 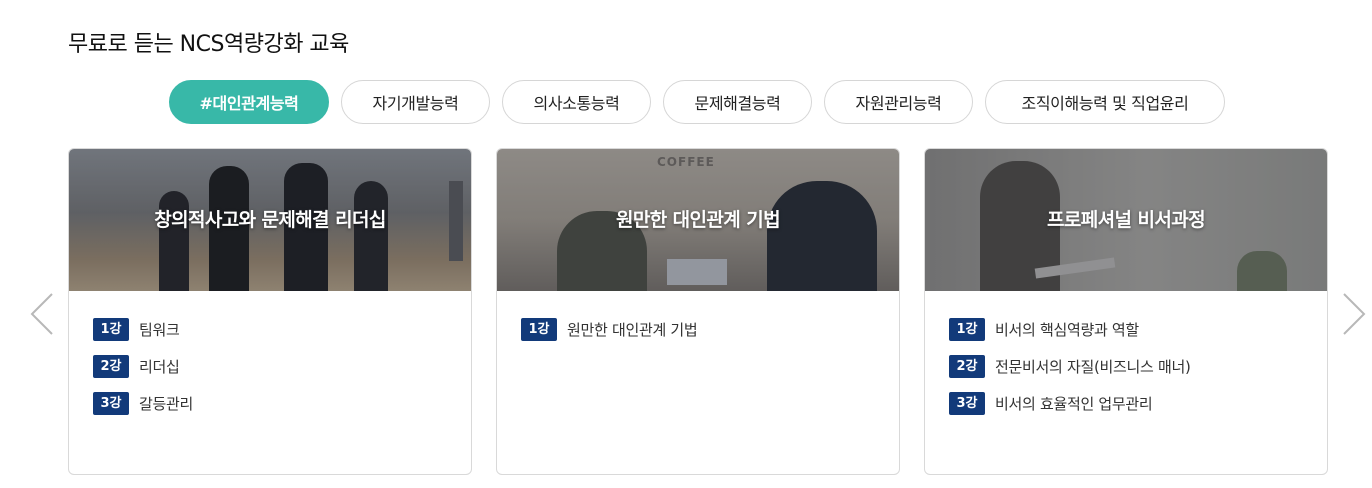 What do you see at coordinates (166, 403) in the screenshot?
I see `lesson-label: 갈등관리` at bounding box center [166, 403].